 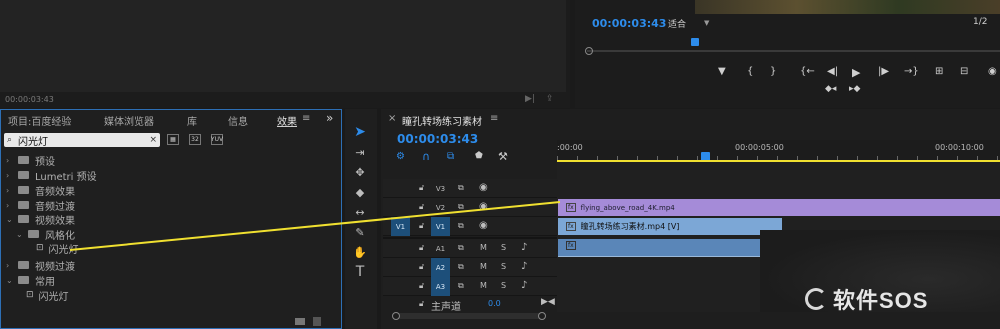 What do you see at coordinates (392, 118) in the screenshot?
I see `close-sequence-icon: ×` at bounding box center [392, 118].